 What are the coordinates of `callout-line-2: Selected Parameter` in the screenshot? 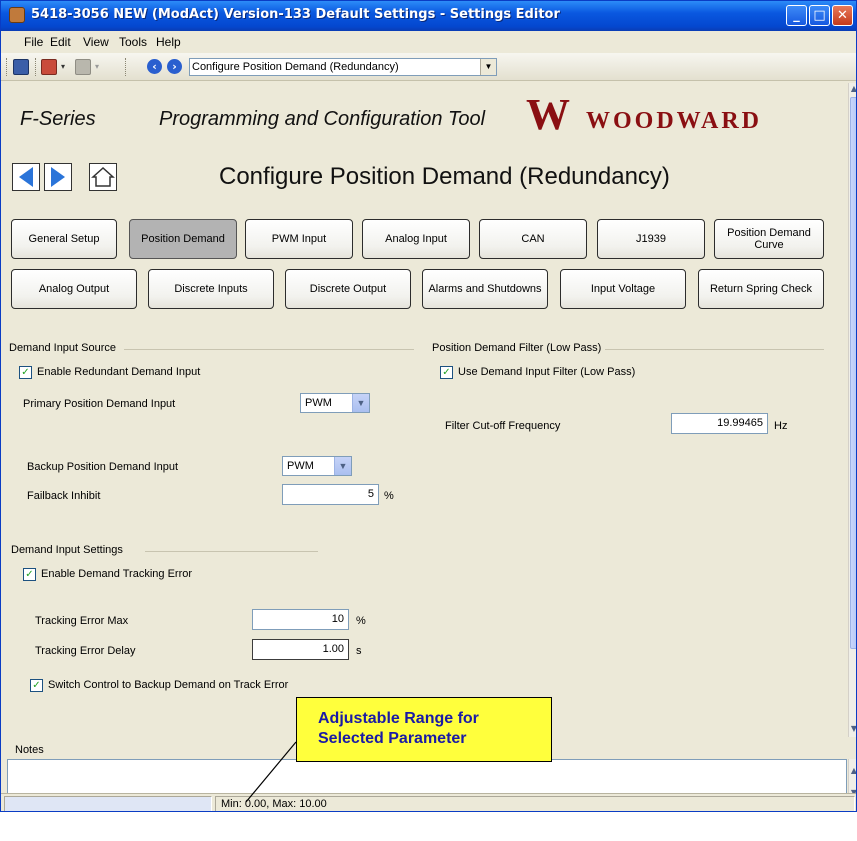 It's located at (392, 738).